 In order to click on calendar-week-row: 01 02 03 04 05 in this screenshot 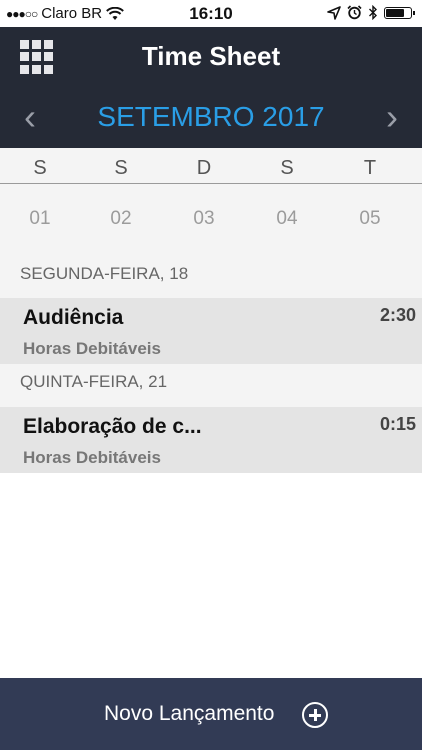, I will do `click(211, 219)`.